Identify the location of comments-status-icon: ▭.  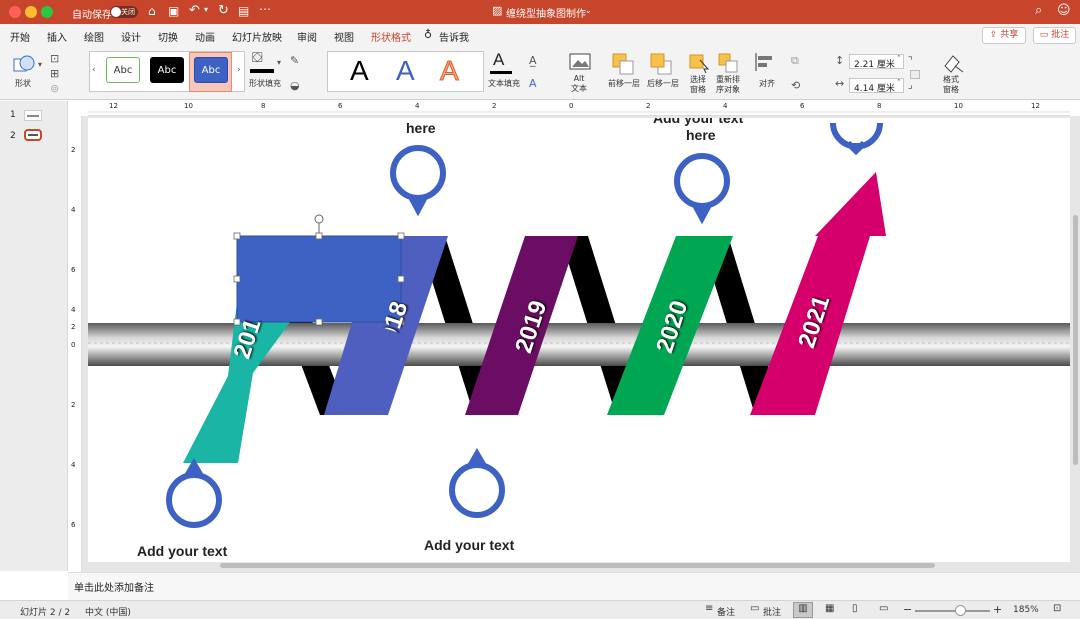
(754, 608).